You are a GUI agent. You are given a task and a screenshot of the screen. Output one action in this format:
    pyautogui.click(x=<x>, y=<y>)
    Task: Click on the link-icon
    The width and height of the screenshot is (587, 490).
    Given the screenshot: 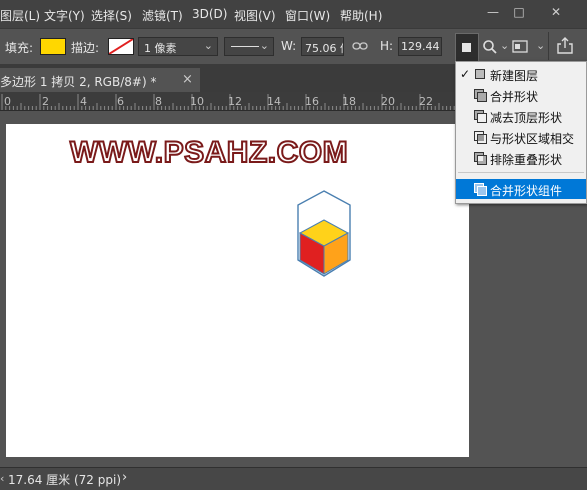 What is the action you would take?
    pyautogui.click(x=360, y=46)
    